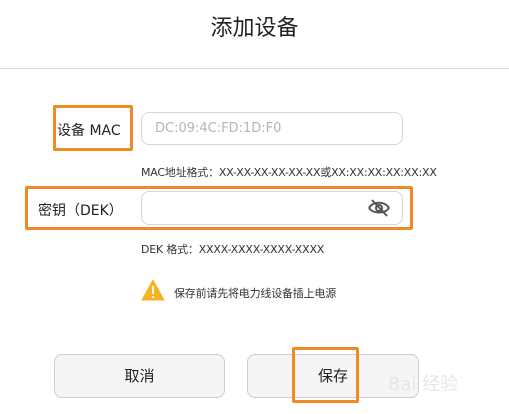 Image resolution: width=509 pixels, height=414 pixels. What do you see at coordinates (153, 290) in the screenshot?
I see `warning-icon` at bounding box center [153, 290].